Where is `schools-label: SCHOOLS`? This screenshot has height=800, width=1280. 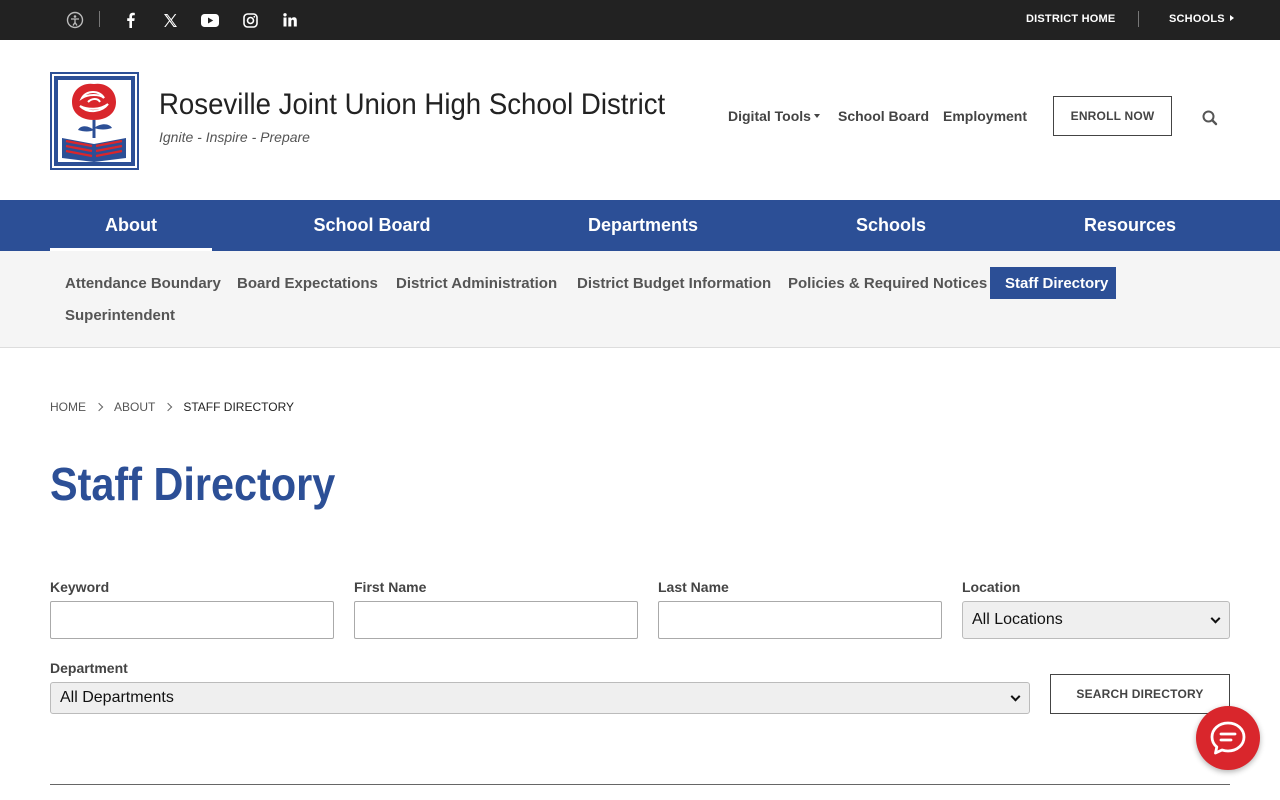
schools-label: SCHOOLS is located at coordinates (1197, 19).